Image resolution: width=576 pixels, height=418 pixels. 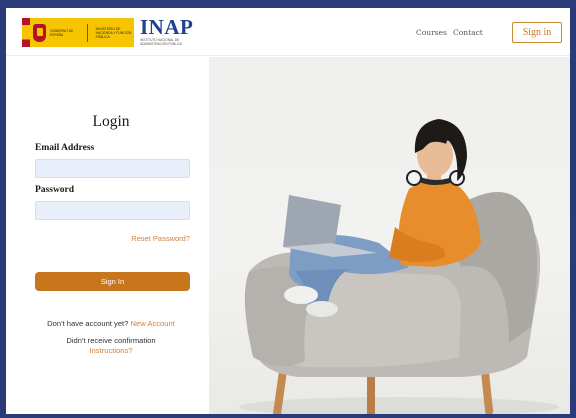 What do you see at coordinates (65, 148) in the screenshot?
I see `email-label: Email Address` at bounding box center [65, 148].